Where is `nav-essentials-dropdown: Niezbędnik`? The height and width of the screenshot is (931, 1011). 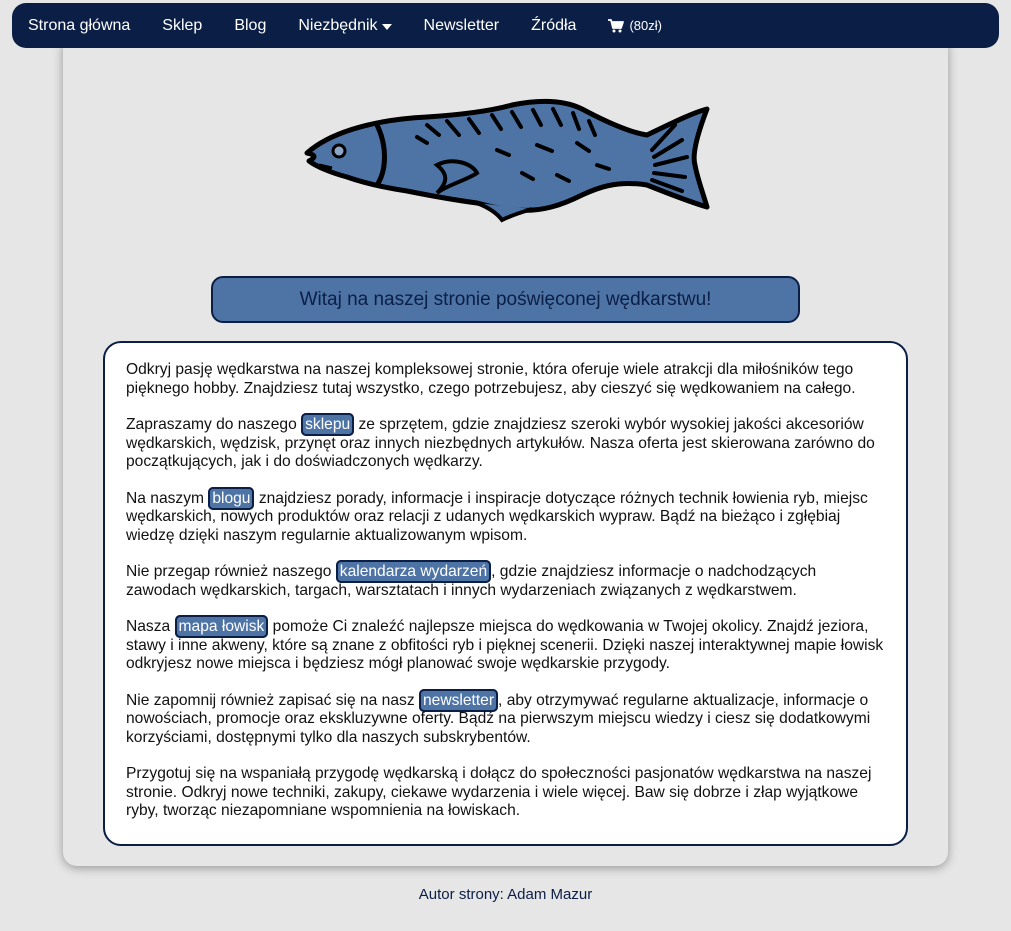
nav-essentials-dropdown: Niezbędnik is located at coordinates (345, 25).